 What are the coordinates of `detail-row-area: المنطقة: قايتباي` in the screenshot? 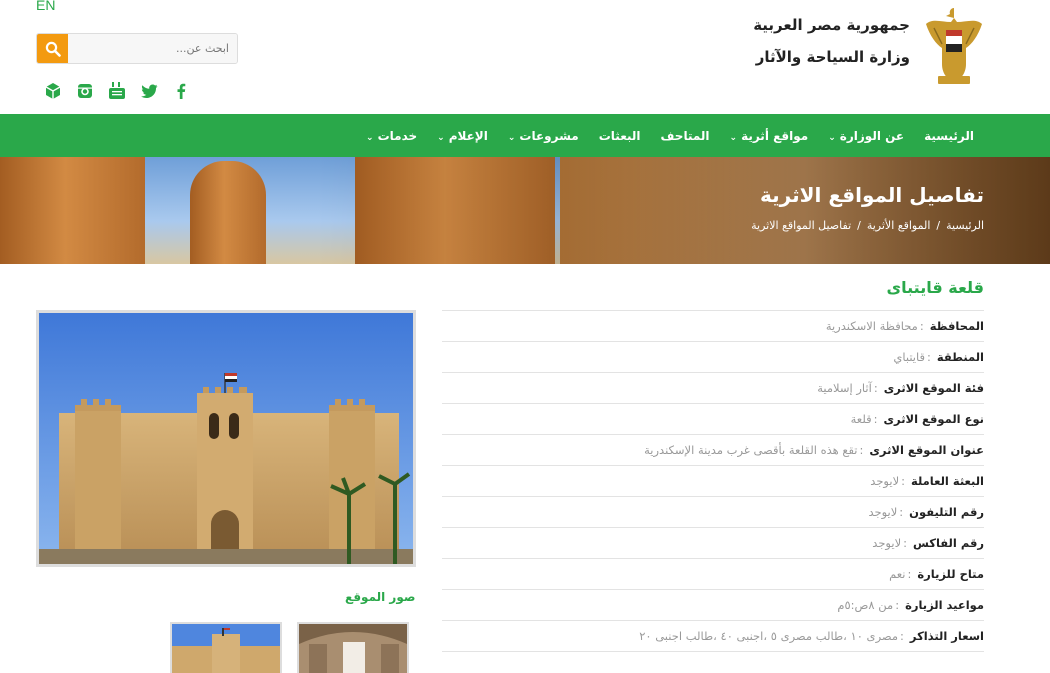 It's located at (713, 357).